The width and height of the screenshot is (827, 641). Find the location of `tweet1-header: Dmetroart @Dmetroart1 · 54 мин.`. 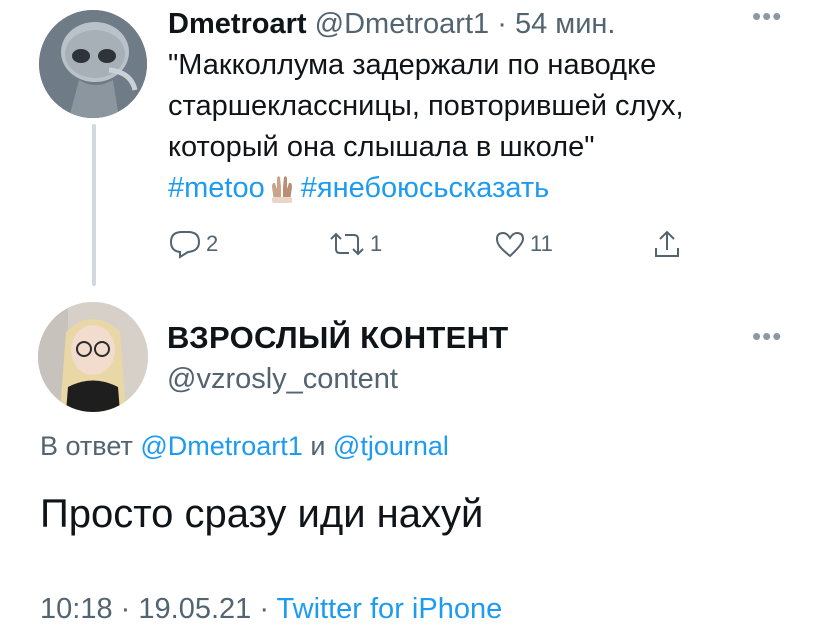

tweet1-header: Dmetroart @Dmetroart1 · 54 мин. is located at coordinates (391, 24).